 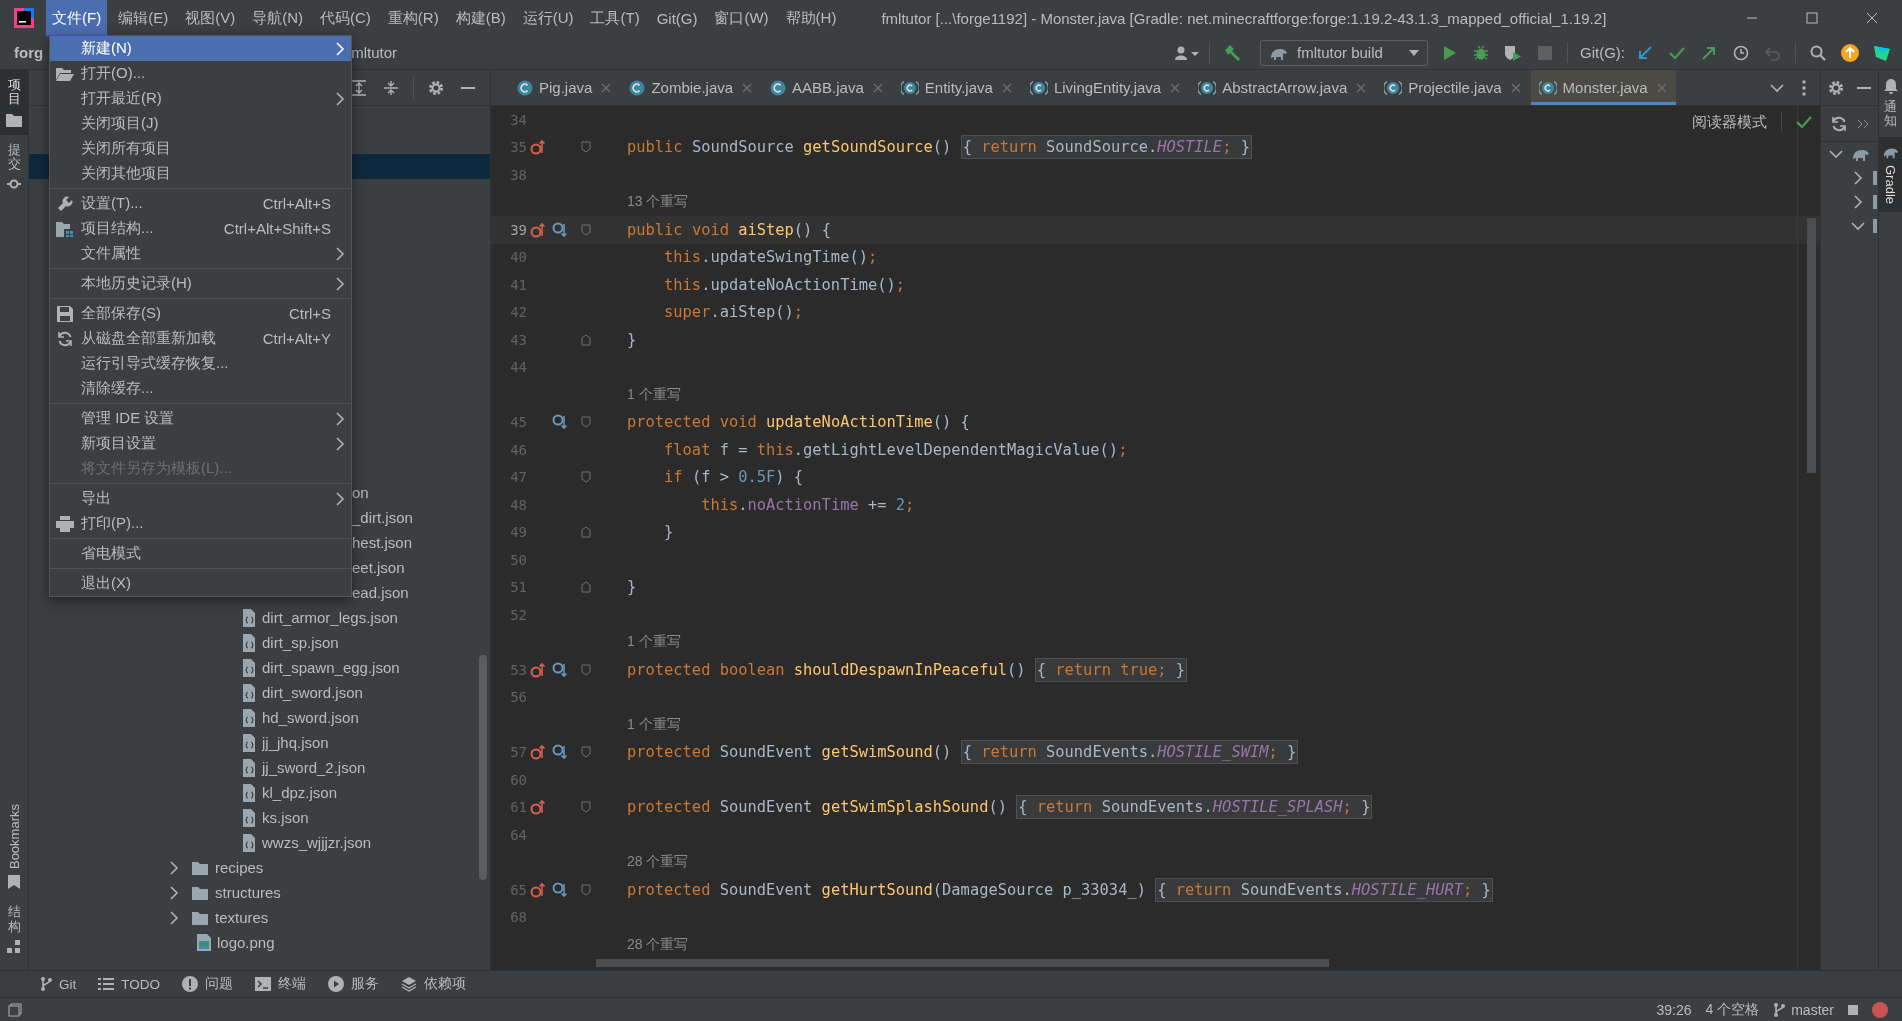 I want to click on tree-item-label: dirt_sp.json, so click(x=300, y=642).